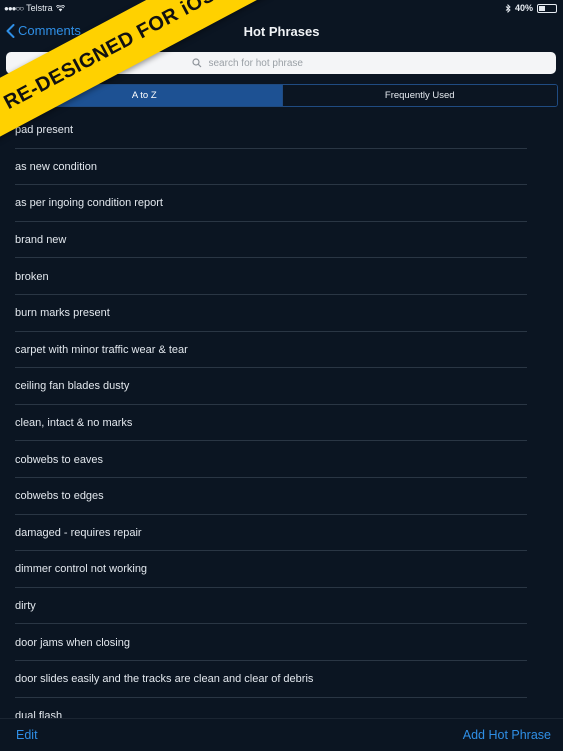 Image resolution: width=563 pixels, height=751 pixels. I want to click on add-hot-phrase-button: Add Hot Phrase, so click(507, 735).